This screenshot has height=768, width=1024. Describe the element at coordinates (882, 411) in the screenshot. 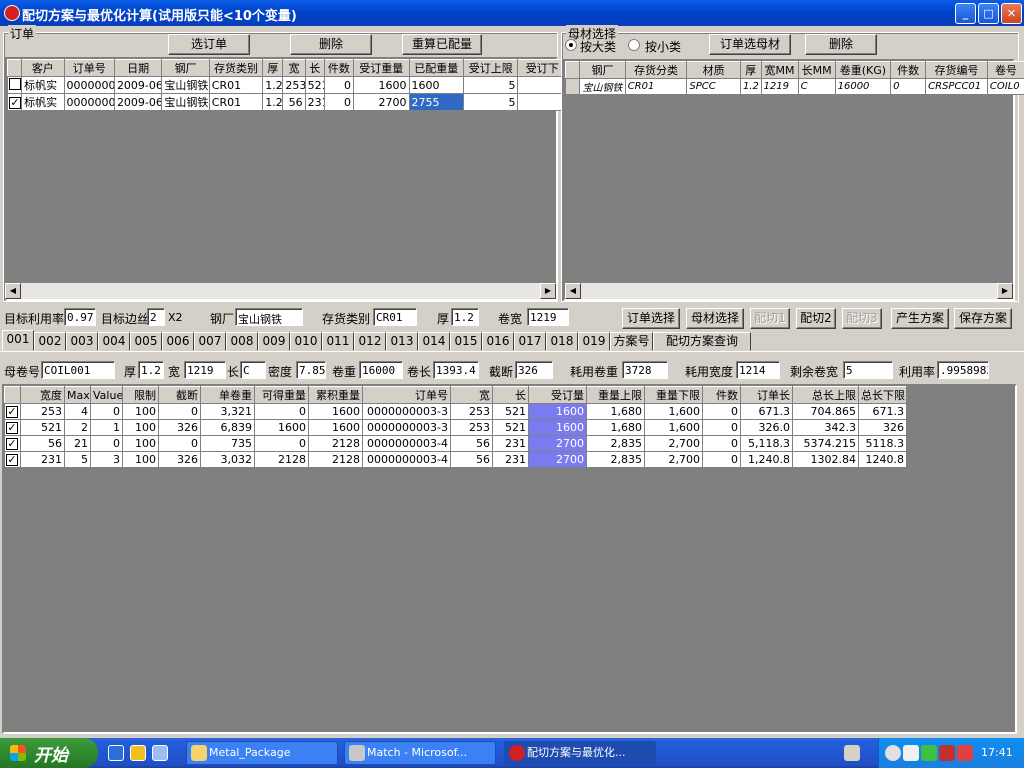

I see `table-cell: 671.3` at that location.